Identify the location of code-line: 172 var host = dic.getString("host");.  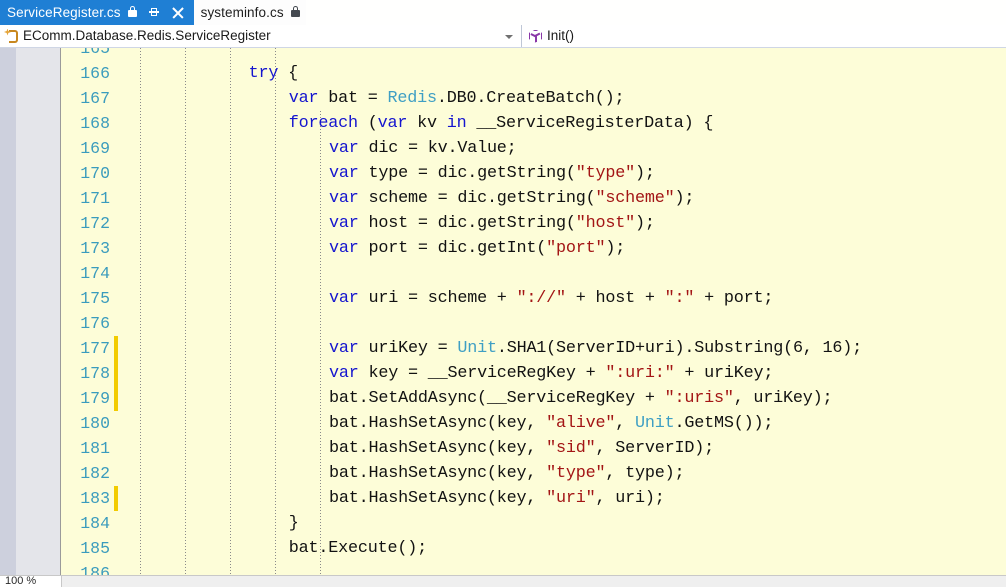
(503, 223).